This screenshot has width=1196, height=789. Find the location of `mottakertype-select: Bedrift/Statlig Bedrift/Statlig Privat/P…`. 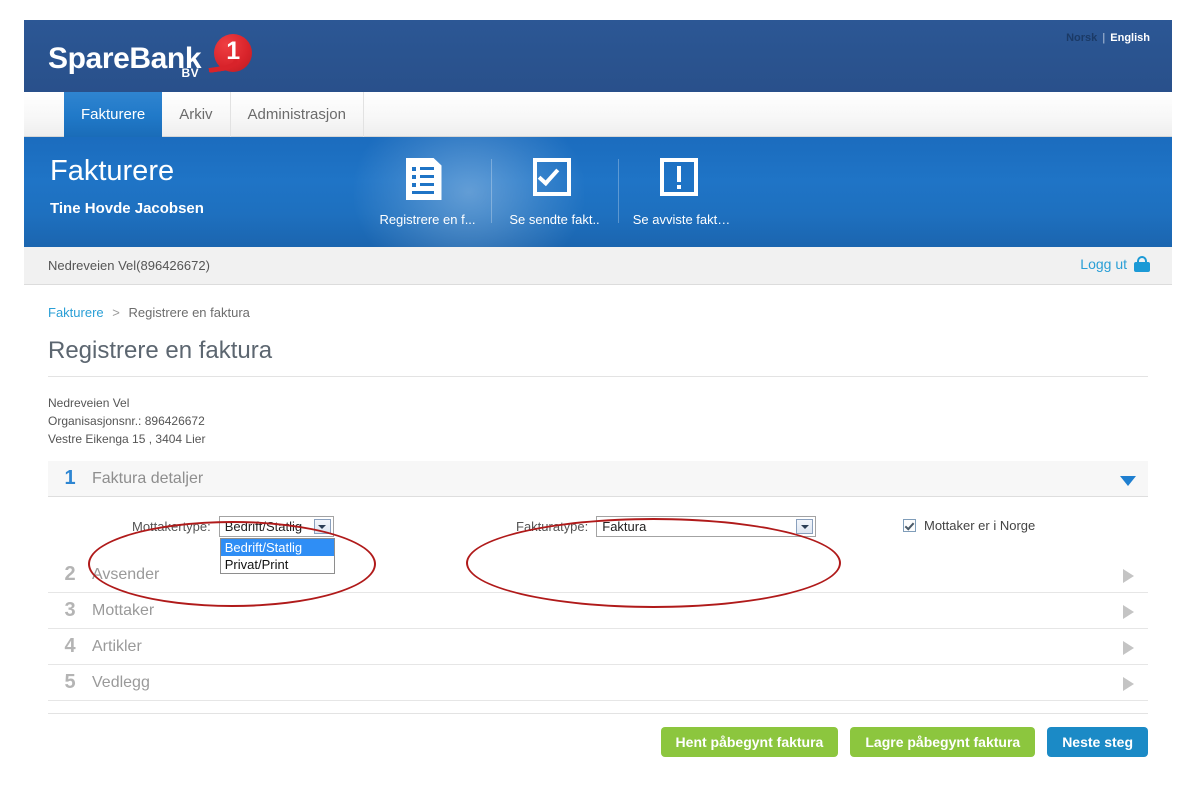

mottakertype-select: Bedrift/Statlig Bedrift/Statlig Privat/P… is located at coordinates (276, 545).